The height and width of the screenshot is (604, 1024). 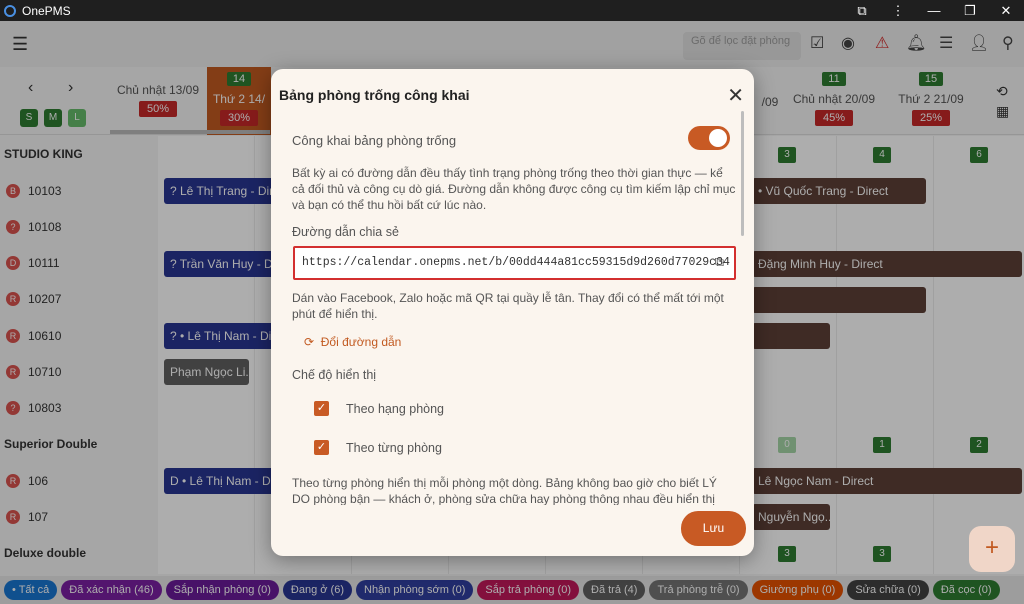 I want to click on share-link-label: Đường dẫn chia sẻ, so click(x=345, y=232).